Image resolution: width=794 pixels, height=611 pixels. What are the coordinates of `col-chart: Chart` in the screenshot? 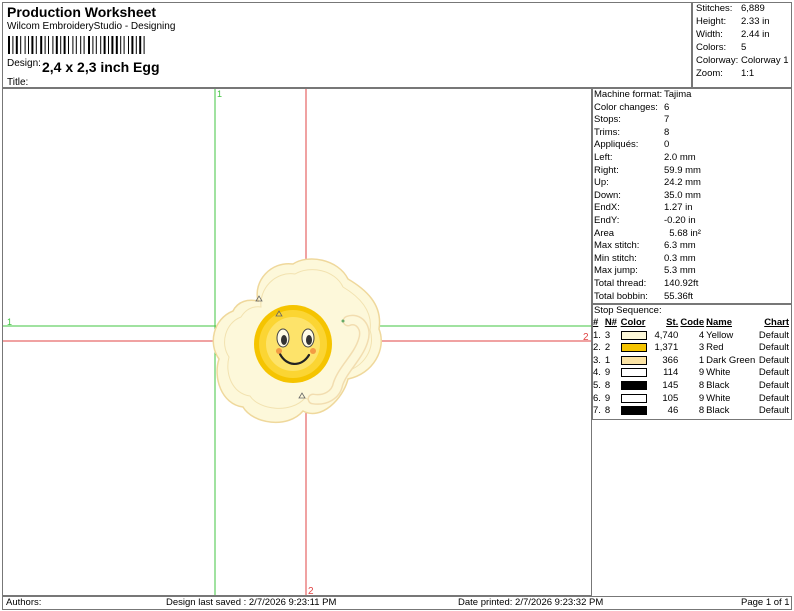 It's located at (776, 322).